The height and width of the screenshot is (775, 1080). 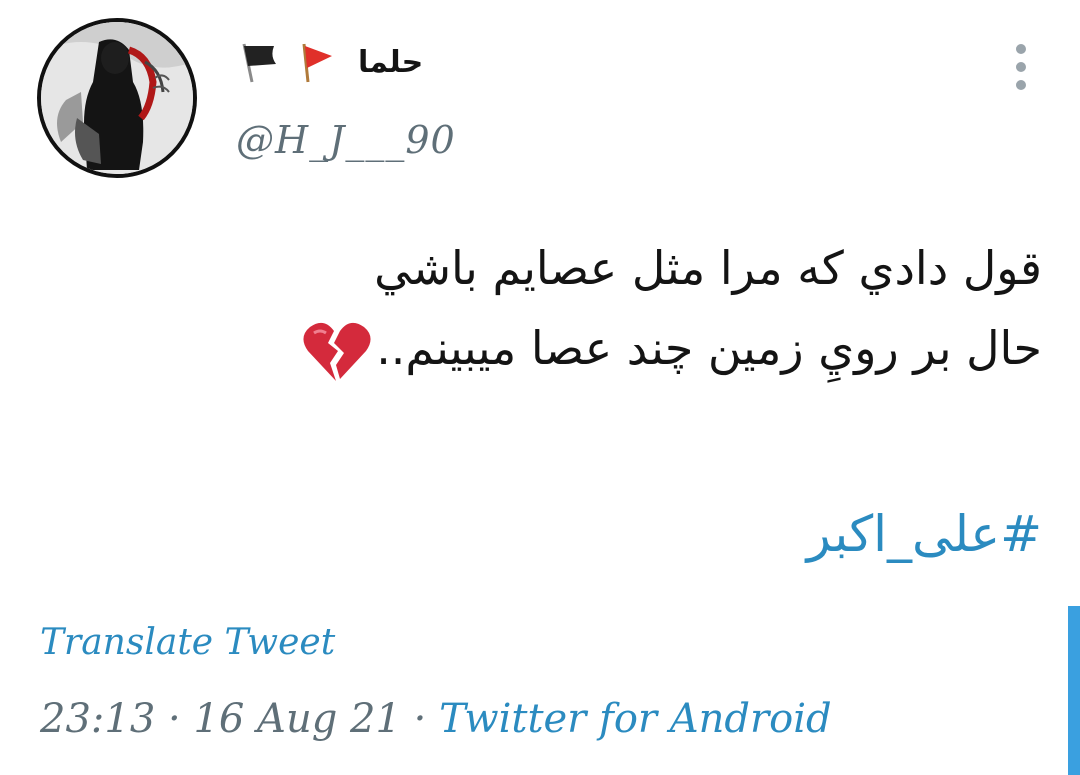 What do you see at coordinates (346, 140) in the screenshot?
I see `user-handle: @H_J___90` at bounding box center [346, 140].